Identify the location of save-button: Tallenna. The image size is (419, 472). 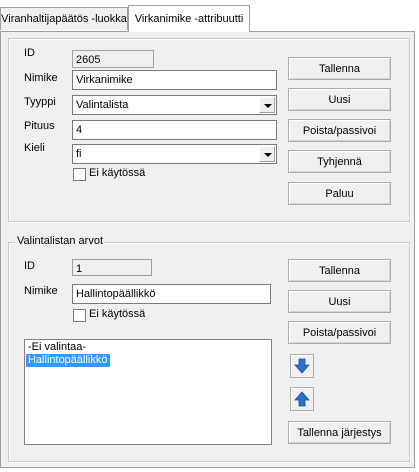
(339, 68).